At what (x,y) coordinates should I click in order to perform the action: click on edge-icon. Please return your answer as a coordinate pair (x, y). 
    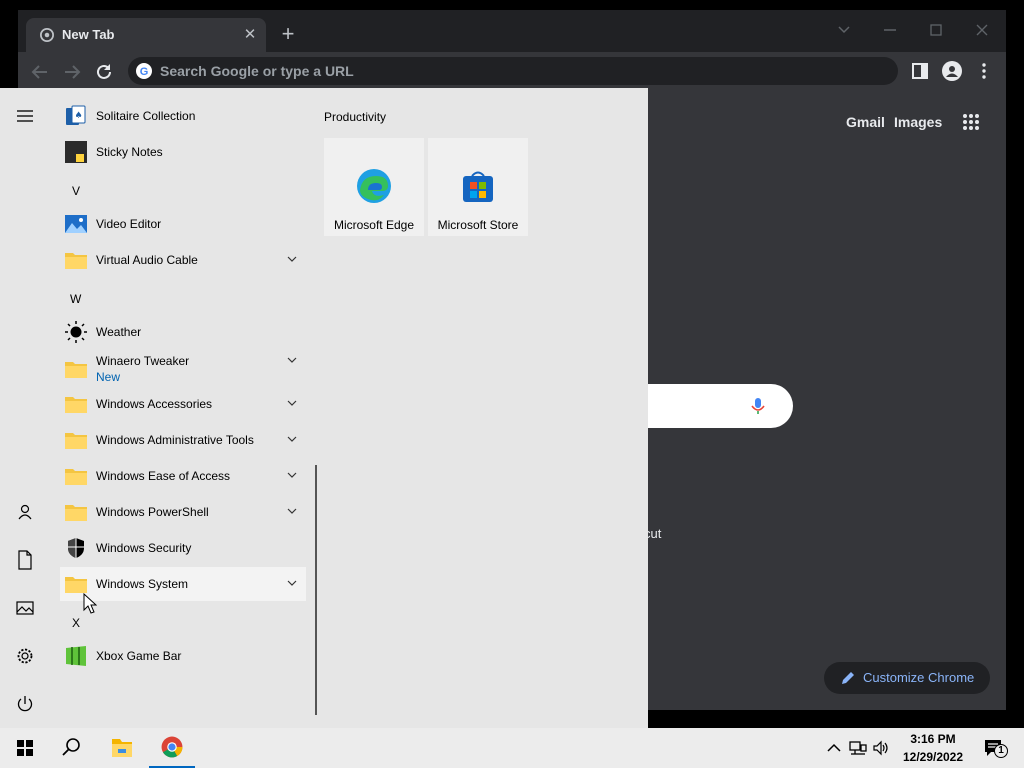
    Looking at the image, I should click on (374, 186).